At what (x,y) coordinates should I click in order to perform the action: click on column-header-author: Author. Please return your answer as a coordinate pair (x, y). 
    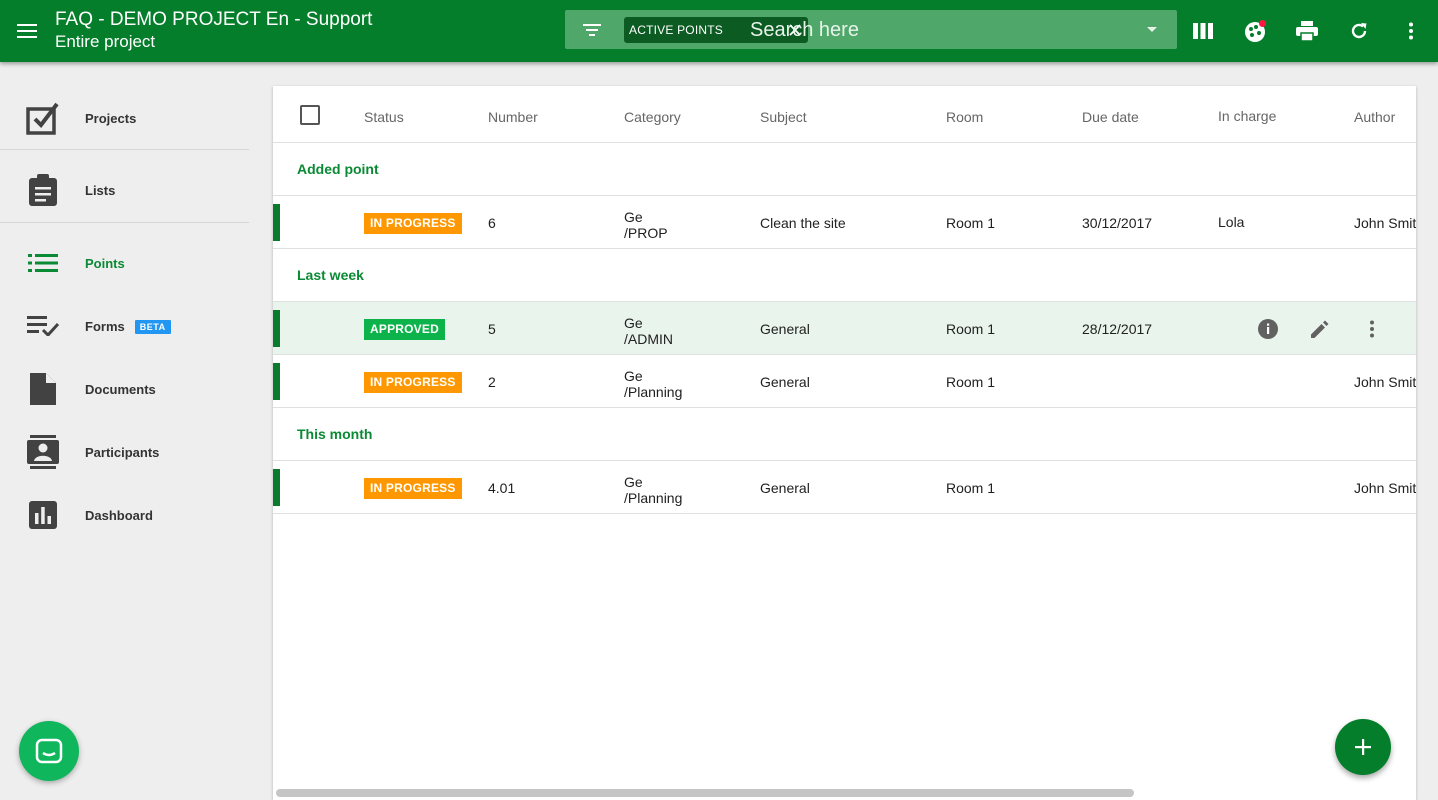
    Looking at the image, I should click on (1374, 117).